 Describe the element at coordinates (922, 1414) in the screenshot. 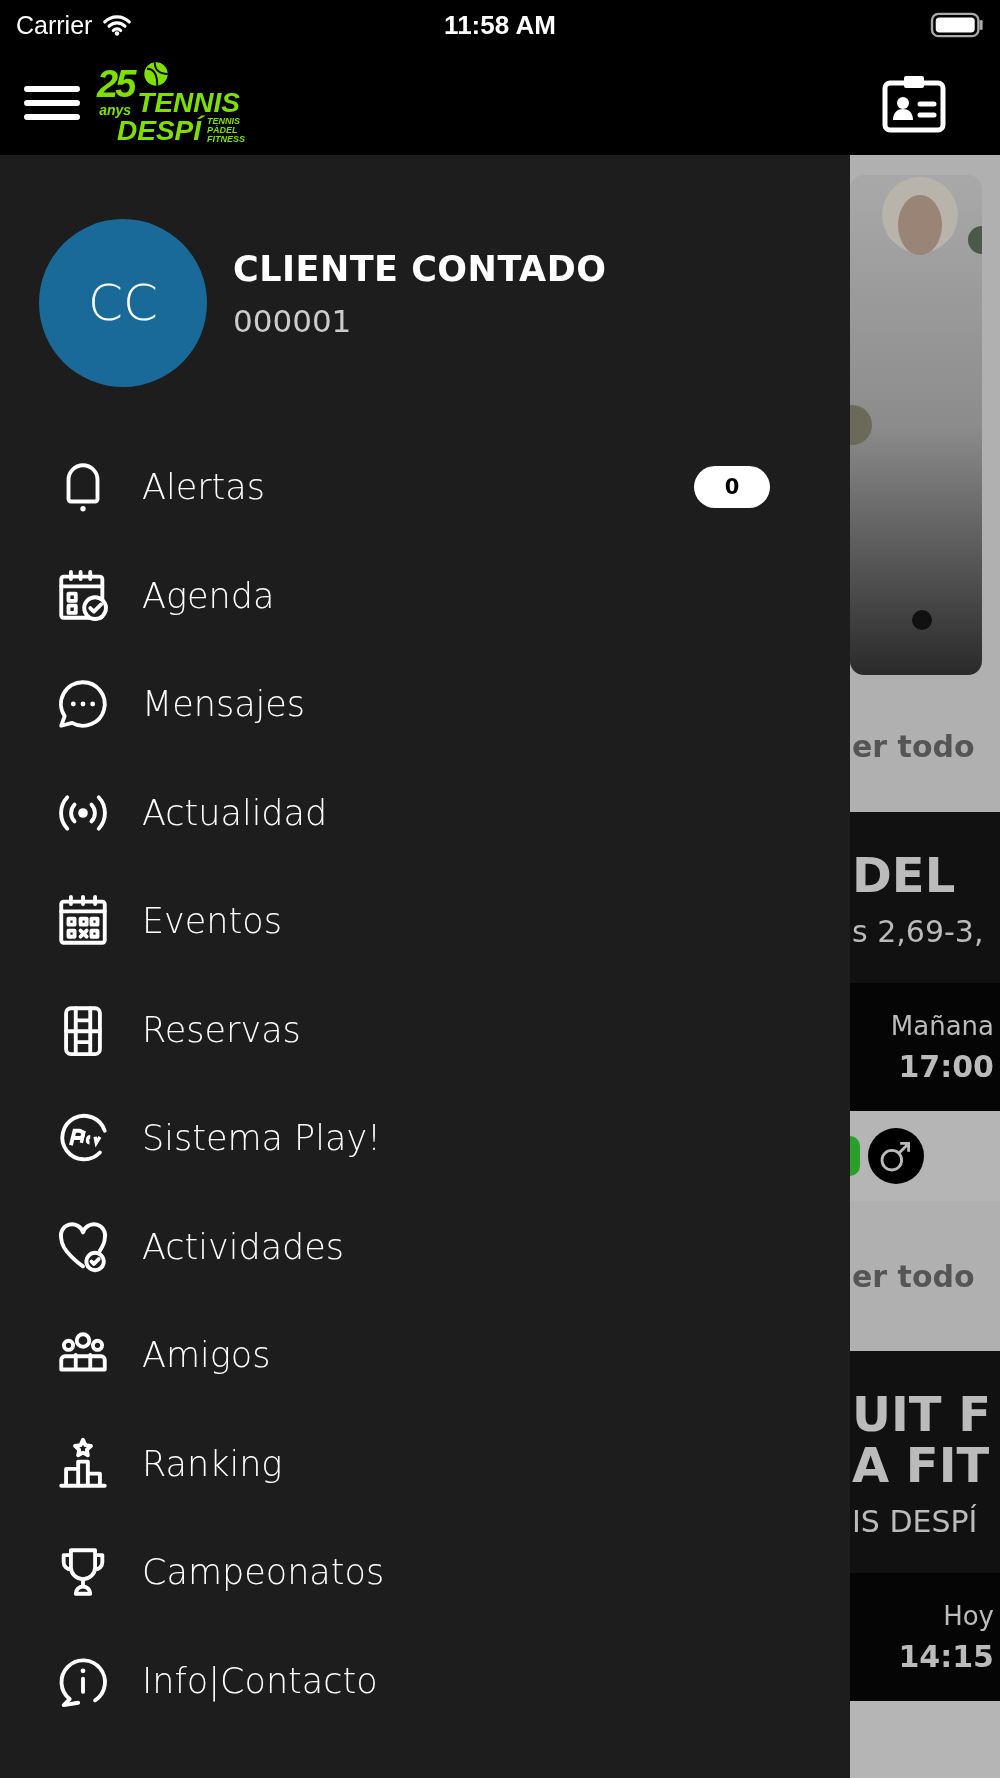

I see `card-title: UIT F` at that location.